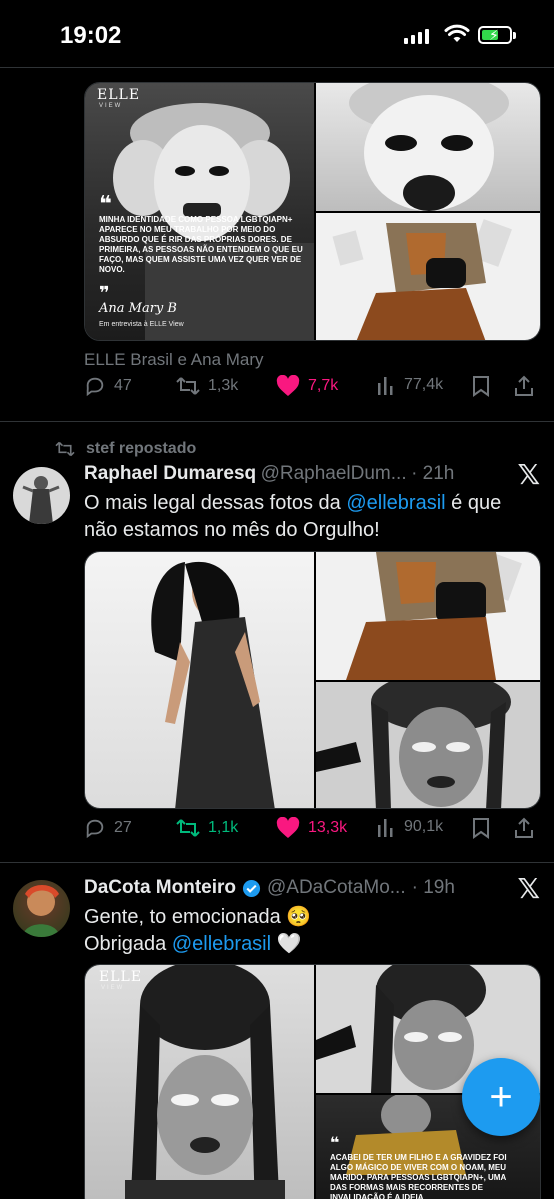 The width and height of the screenshot is (554, 1199). What do you see at coordinates (328, 827) in the screenshot?
I see `post2-like-count: 13,3k` at bounding box center [328, 827].